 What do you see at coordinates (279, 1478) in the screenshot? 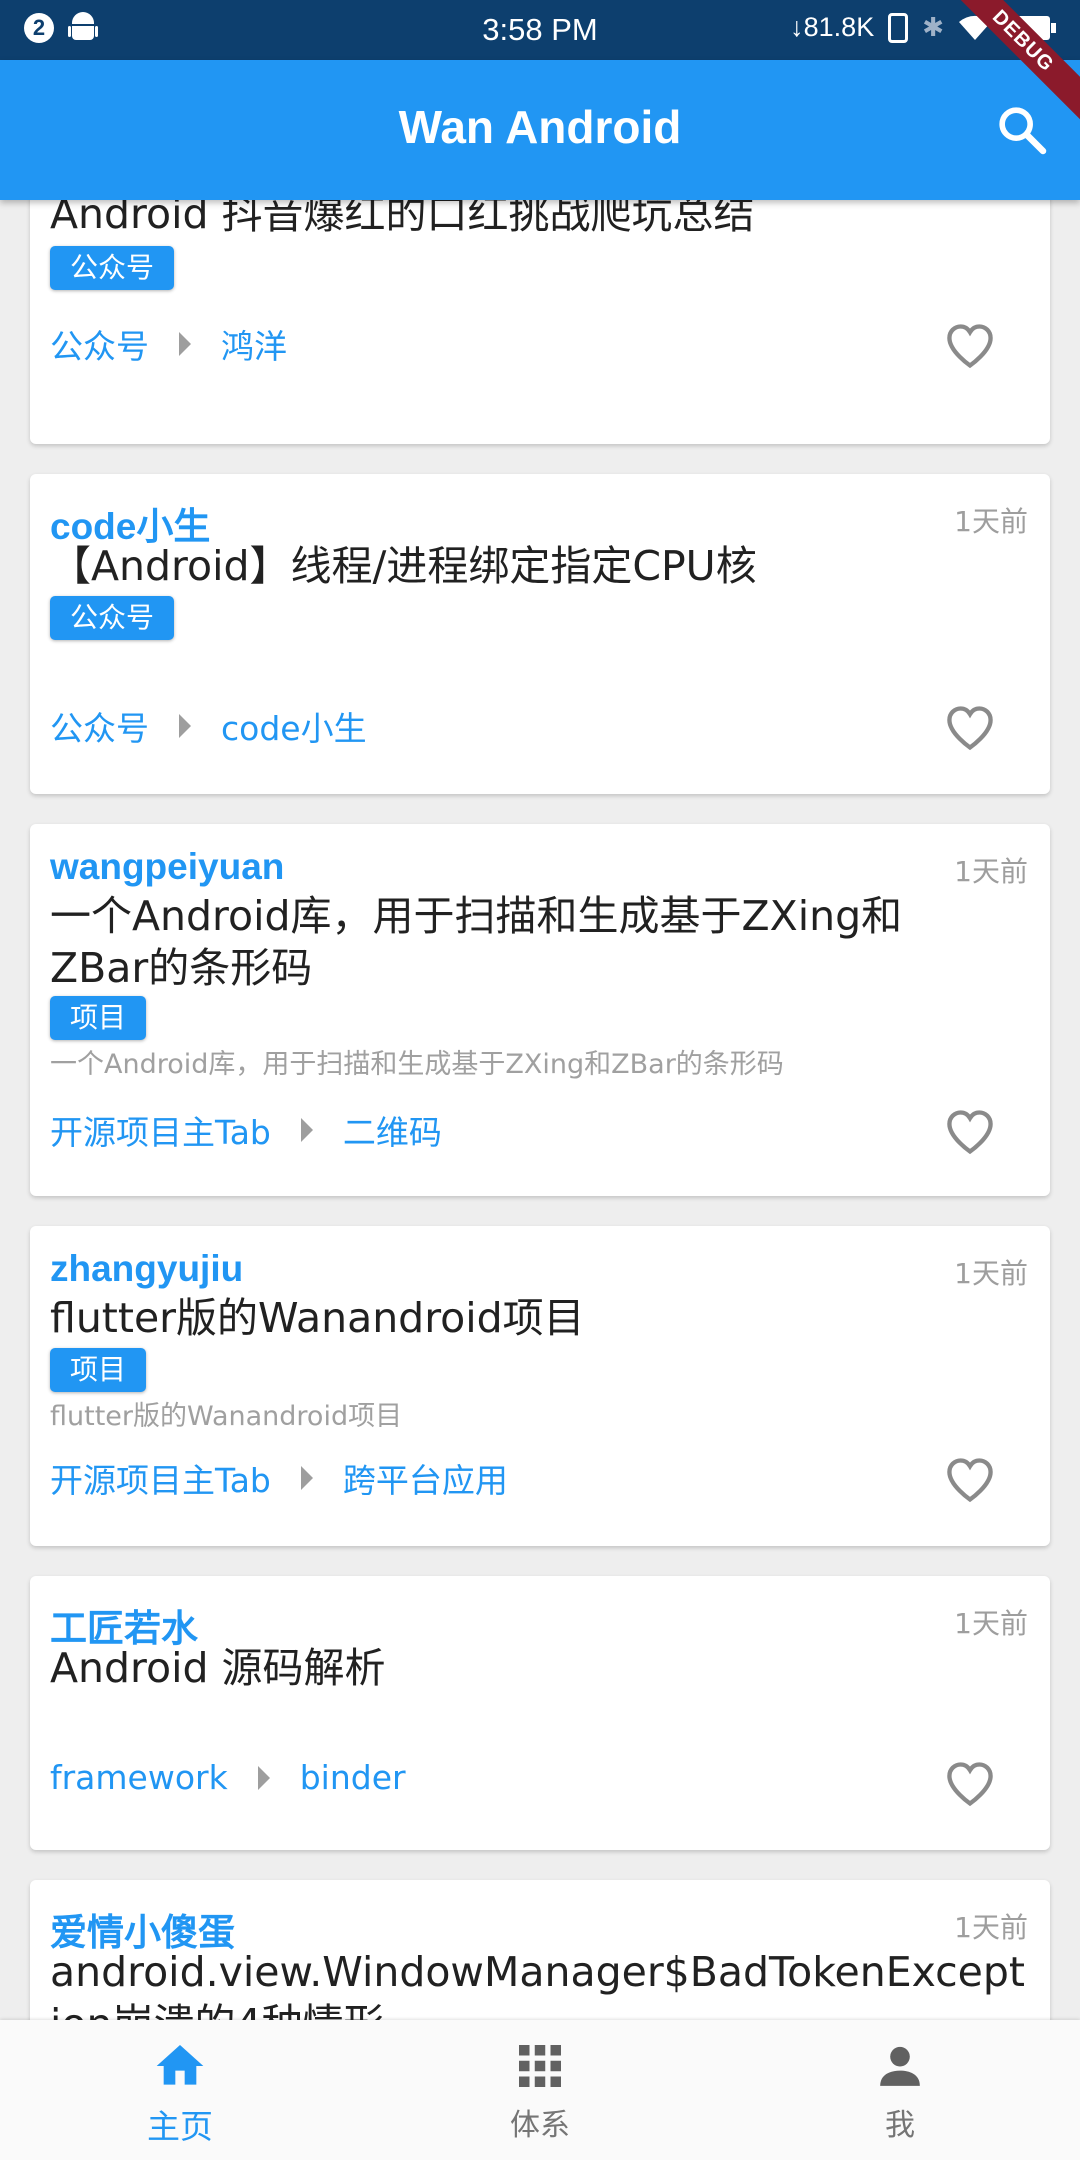
I see `article-chapter: 开源项目主Tab 跨平台应用` at bounding box center [279, 1478].